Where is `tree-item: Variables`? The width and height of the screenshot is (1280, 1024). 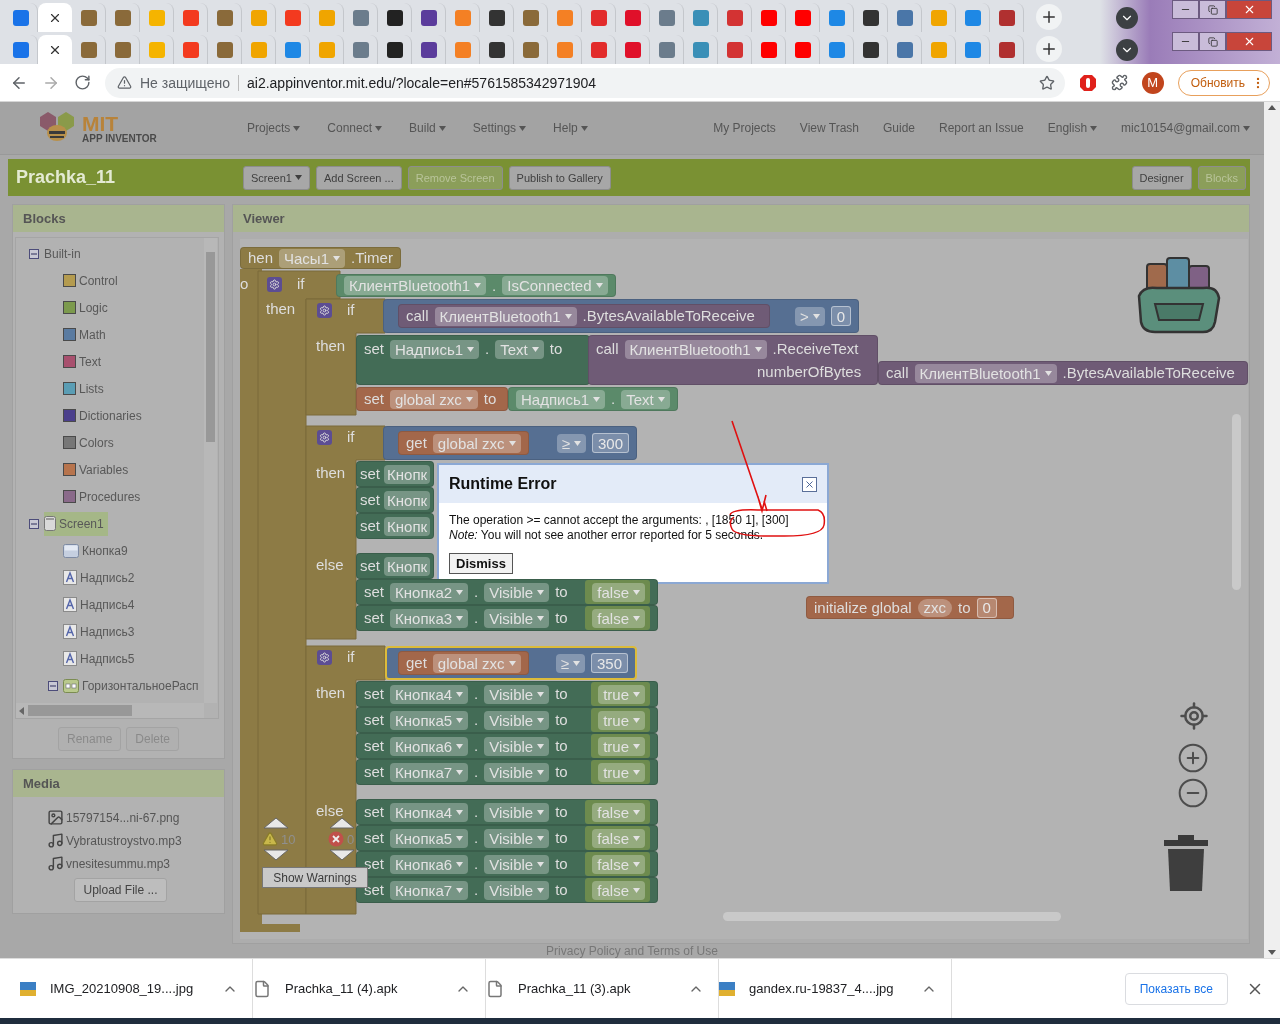 tree-item: Variables is located at coordinates (98, 469).